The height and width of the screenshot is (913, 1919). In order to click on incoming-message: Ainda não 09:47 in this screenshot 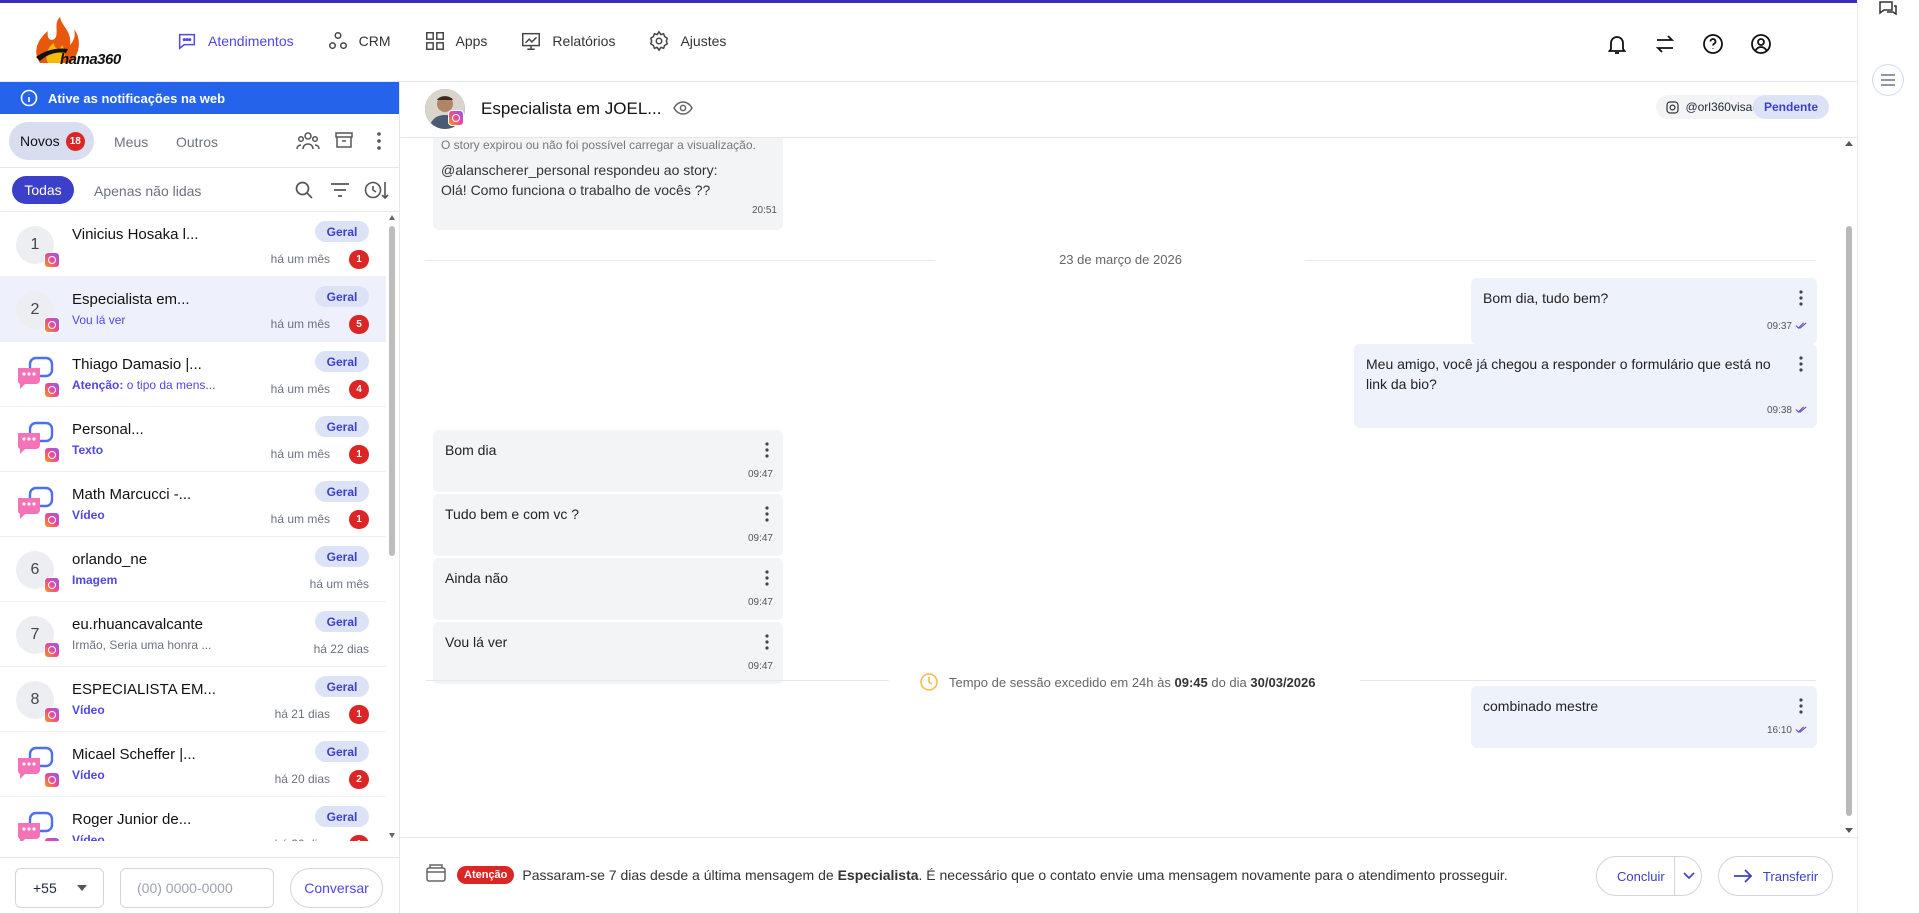, I will do `click(608, 589)`.